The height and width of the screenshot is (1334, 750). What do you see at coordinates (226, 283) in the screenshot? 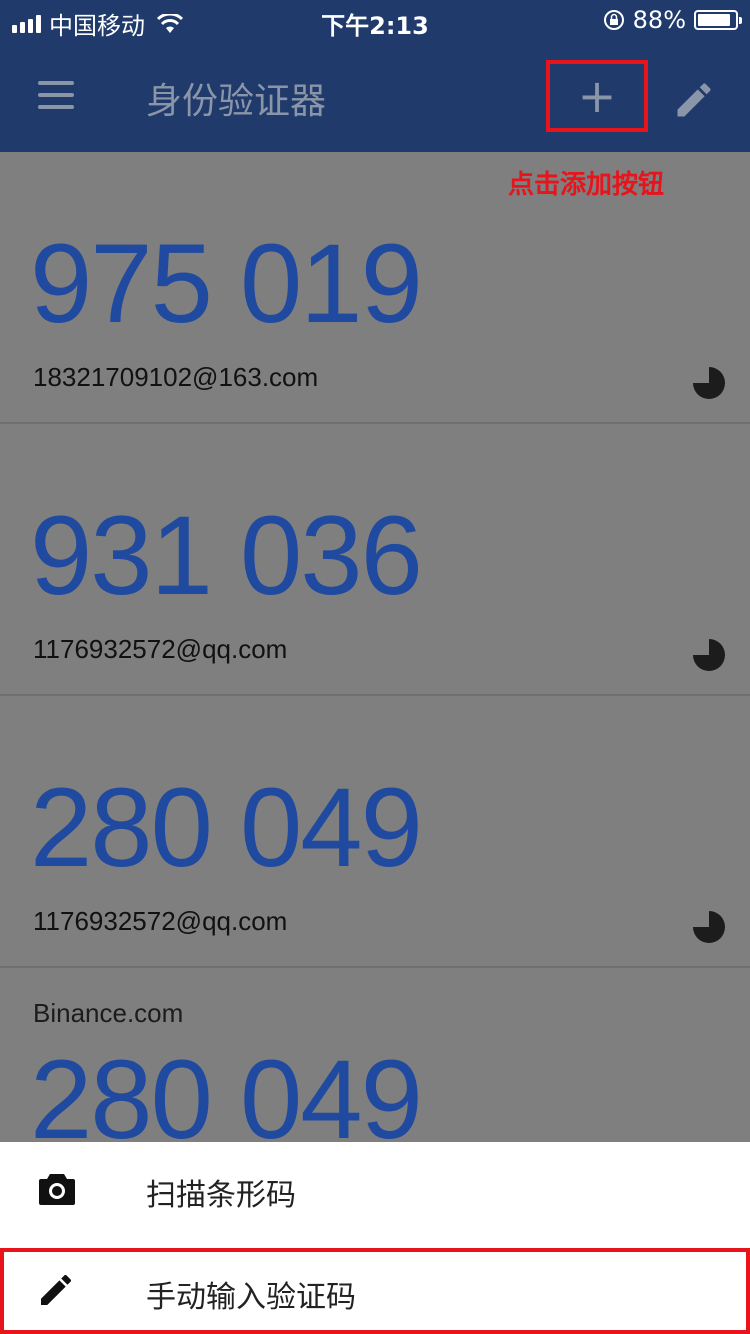
I see `otp-code: 975 019` at bounding box center [226, 283].